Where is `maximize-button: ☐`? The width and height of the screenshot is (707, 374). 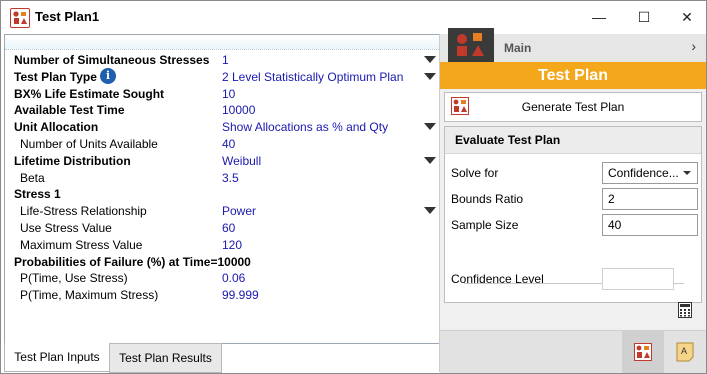
maximize-button: ☐ is located at coordinates (644, 17).